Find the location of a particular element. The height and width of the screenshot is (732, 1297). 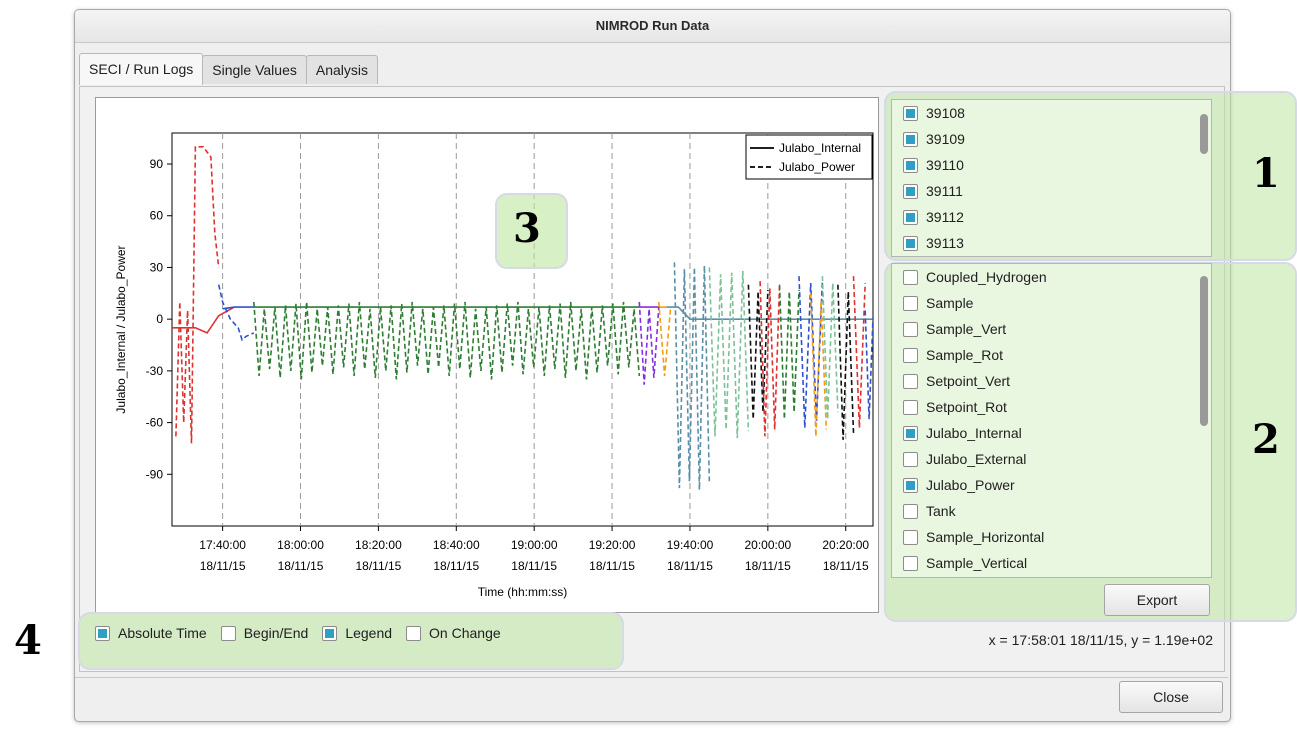

tab-single-values: Single Values is located at coordinates (254, 69).